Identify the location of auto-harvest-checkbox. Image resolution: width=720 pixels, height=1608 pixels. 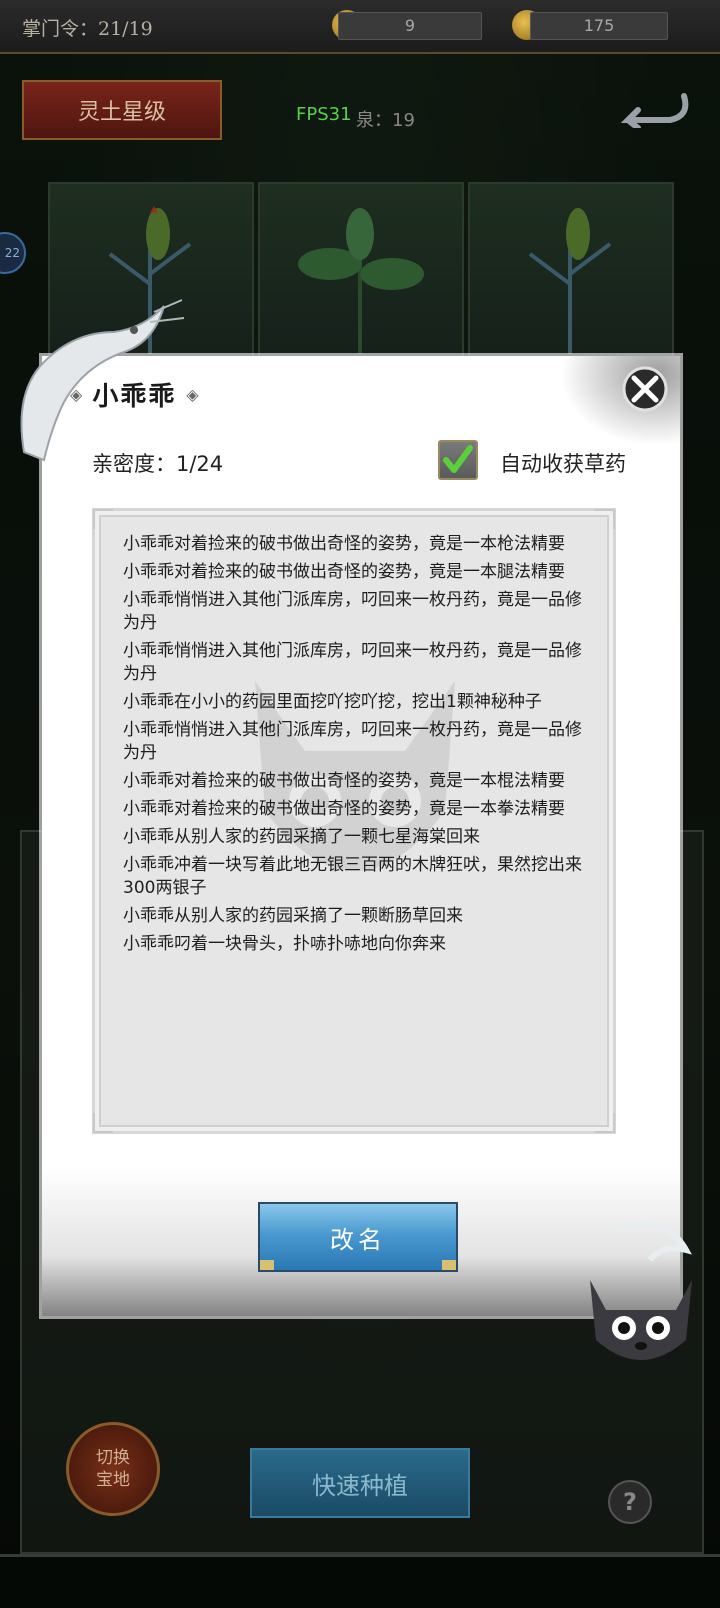
(458, 460).